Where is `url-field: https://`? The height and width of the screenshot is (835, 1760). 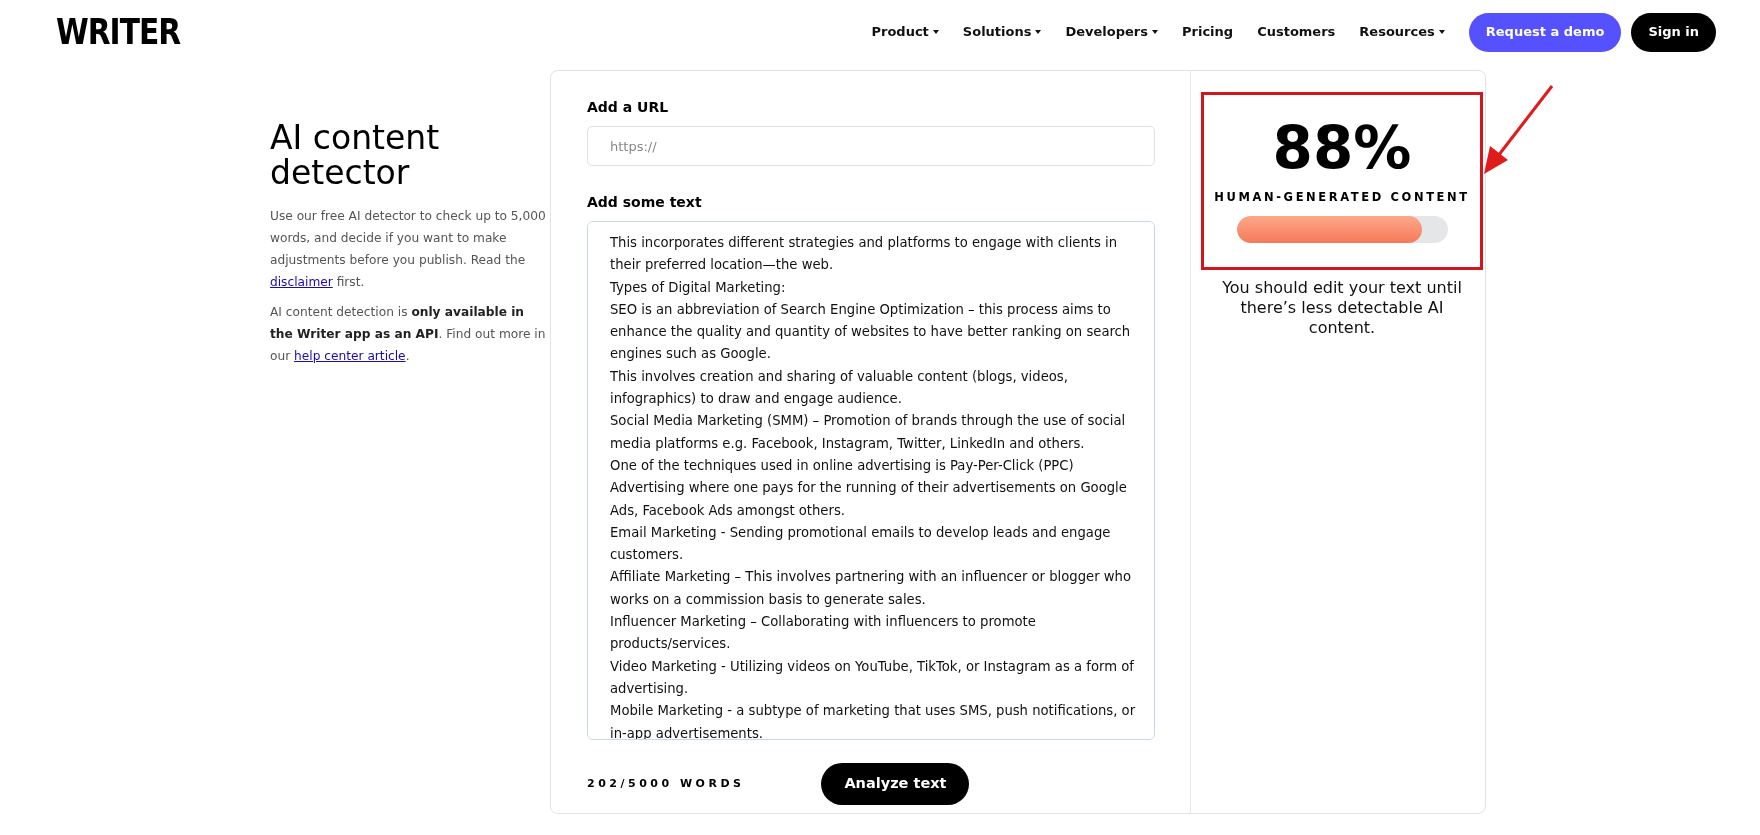 url-field: https:// is located at coordinates (871, 146).